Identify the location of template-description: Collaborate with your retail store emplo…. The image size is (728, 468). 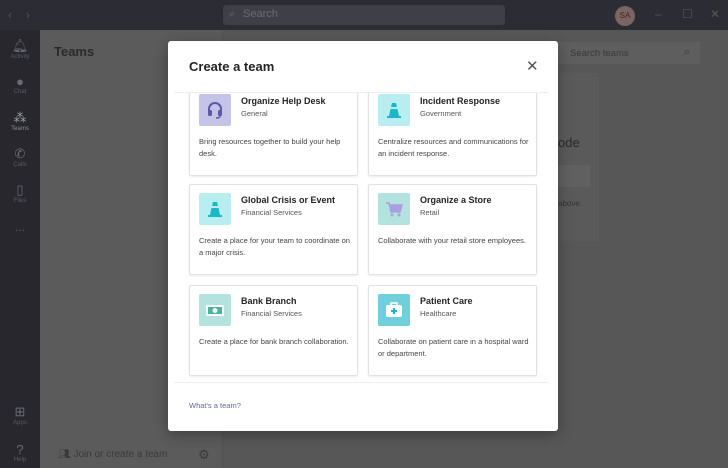
(452, 240).